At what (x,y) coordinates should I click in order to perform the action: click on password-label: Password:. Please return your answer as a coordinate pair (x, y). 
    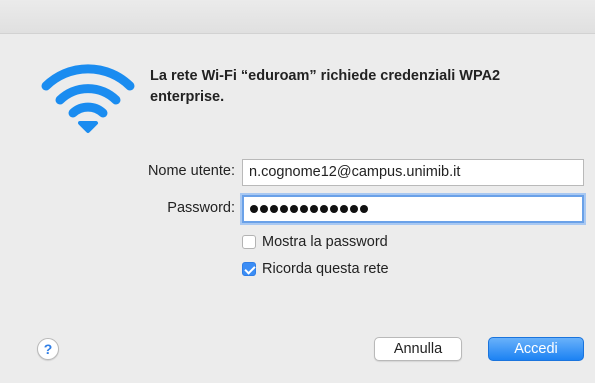
    Looking at the image, I should click on (201, 208).